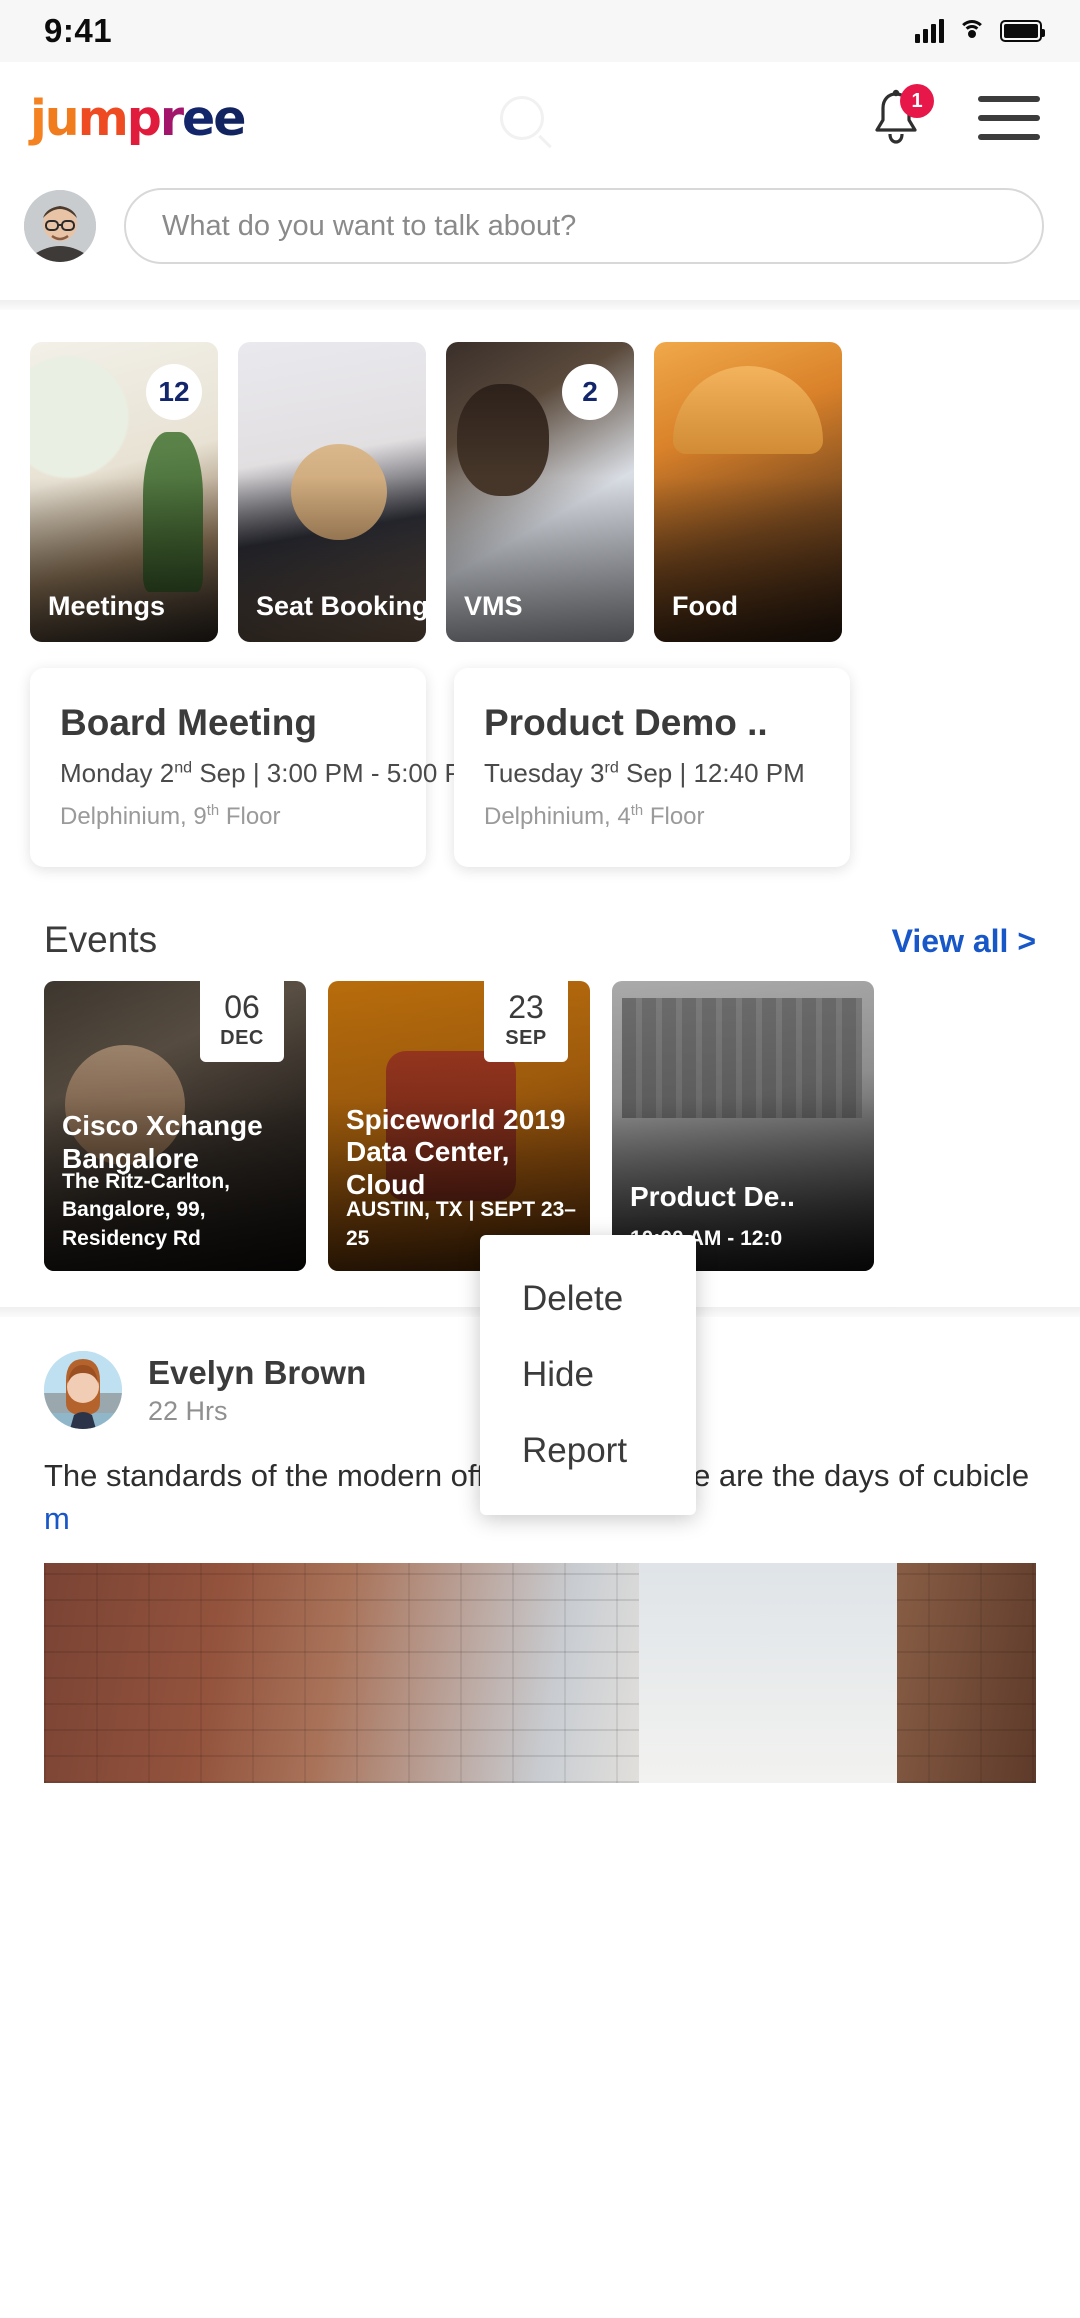 The height and width of the screenshot is (2318, 1080). I want to click on wifi-icon, so click(972, 31).